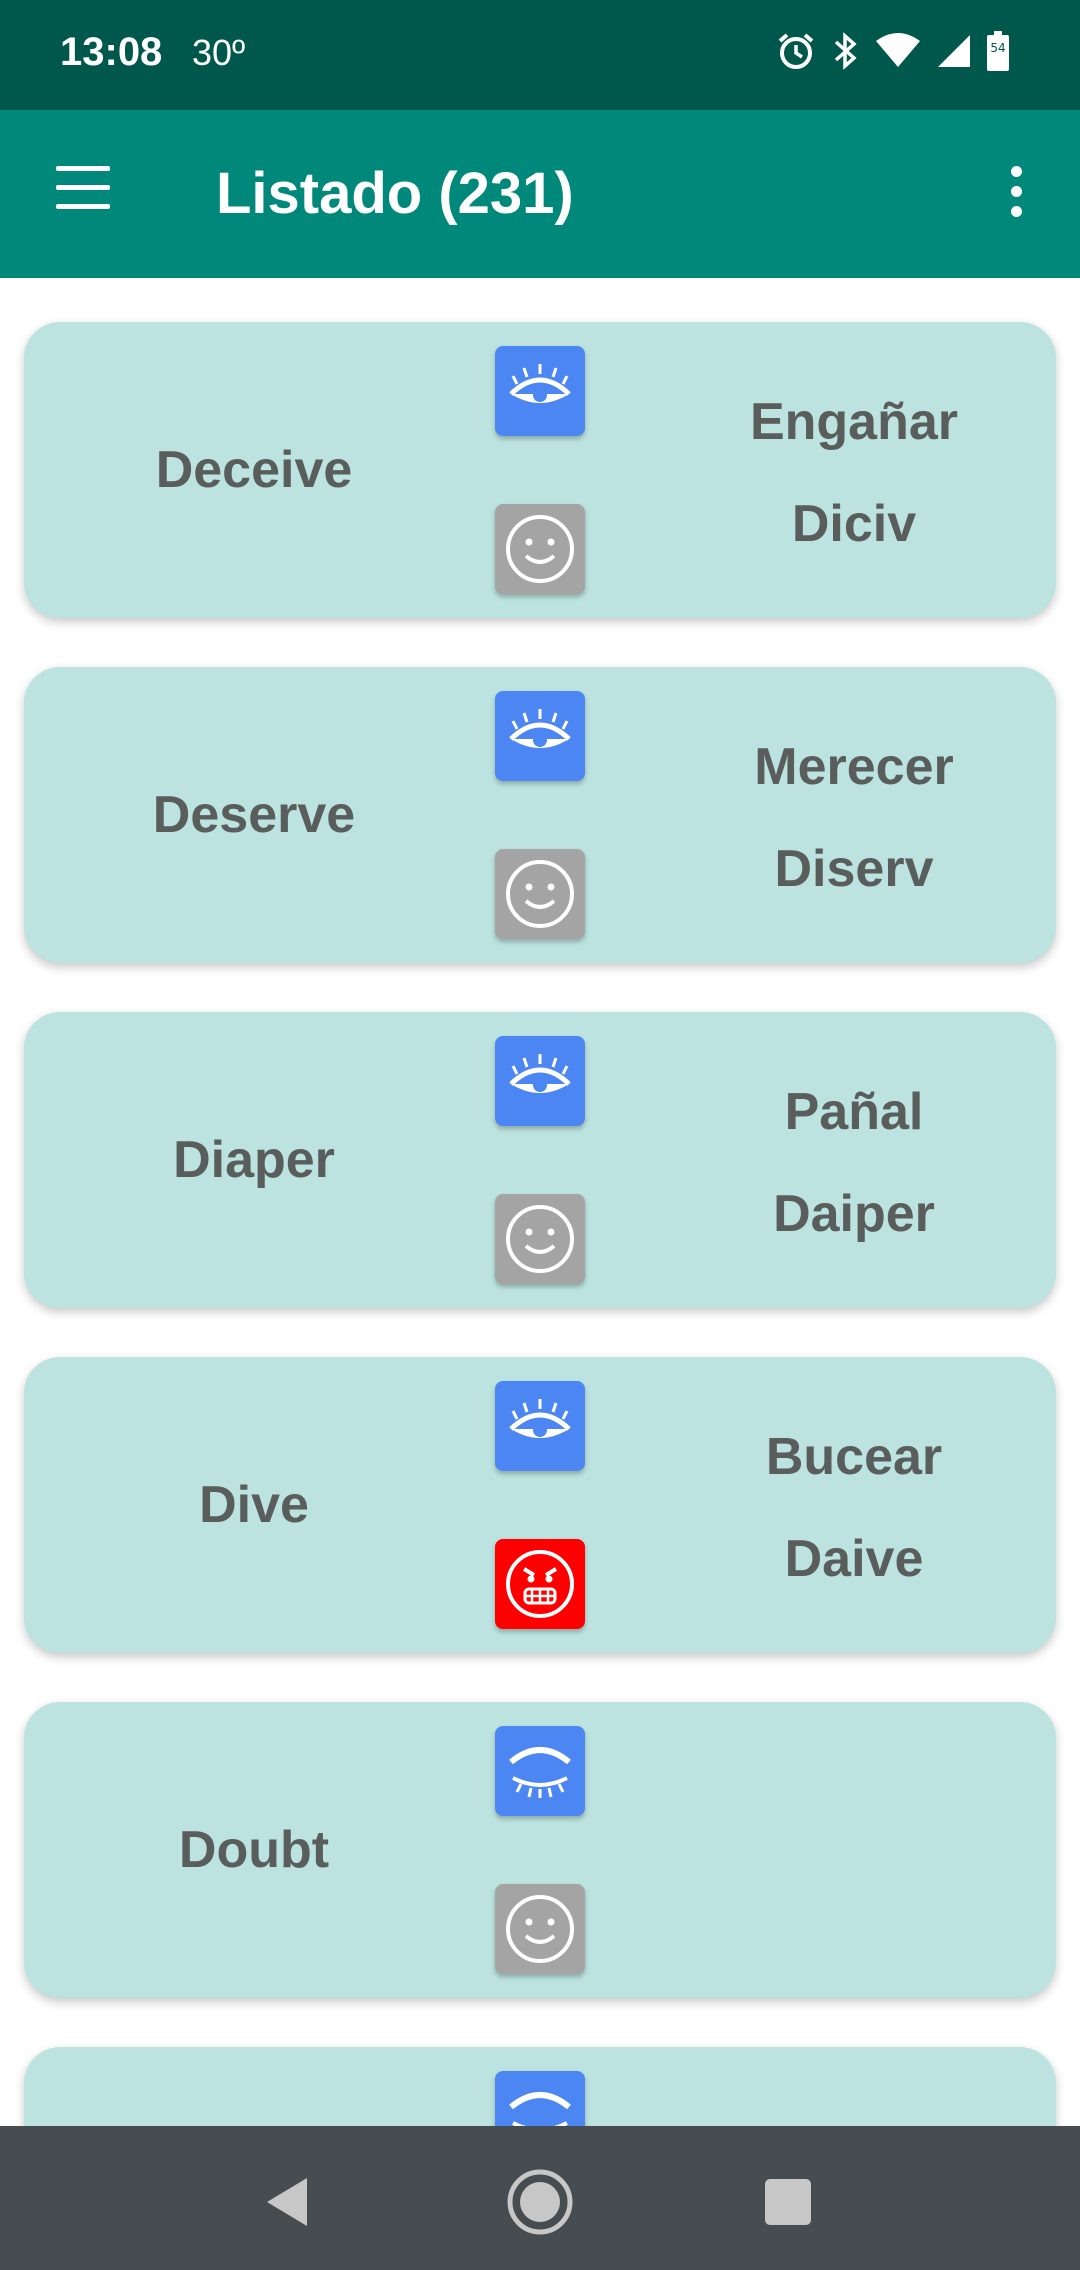  What do you see at coordinates (395, 193) in the screenshot?
I see `page-title: Listado (231)` at bounding box center [395, 193].